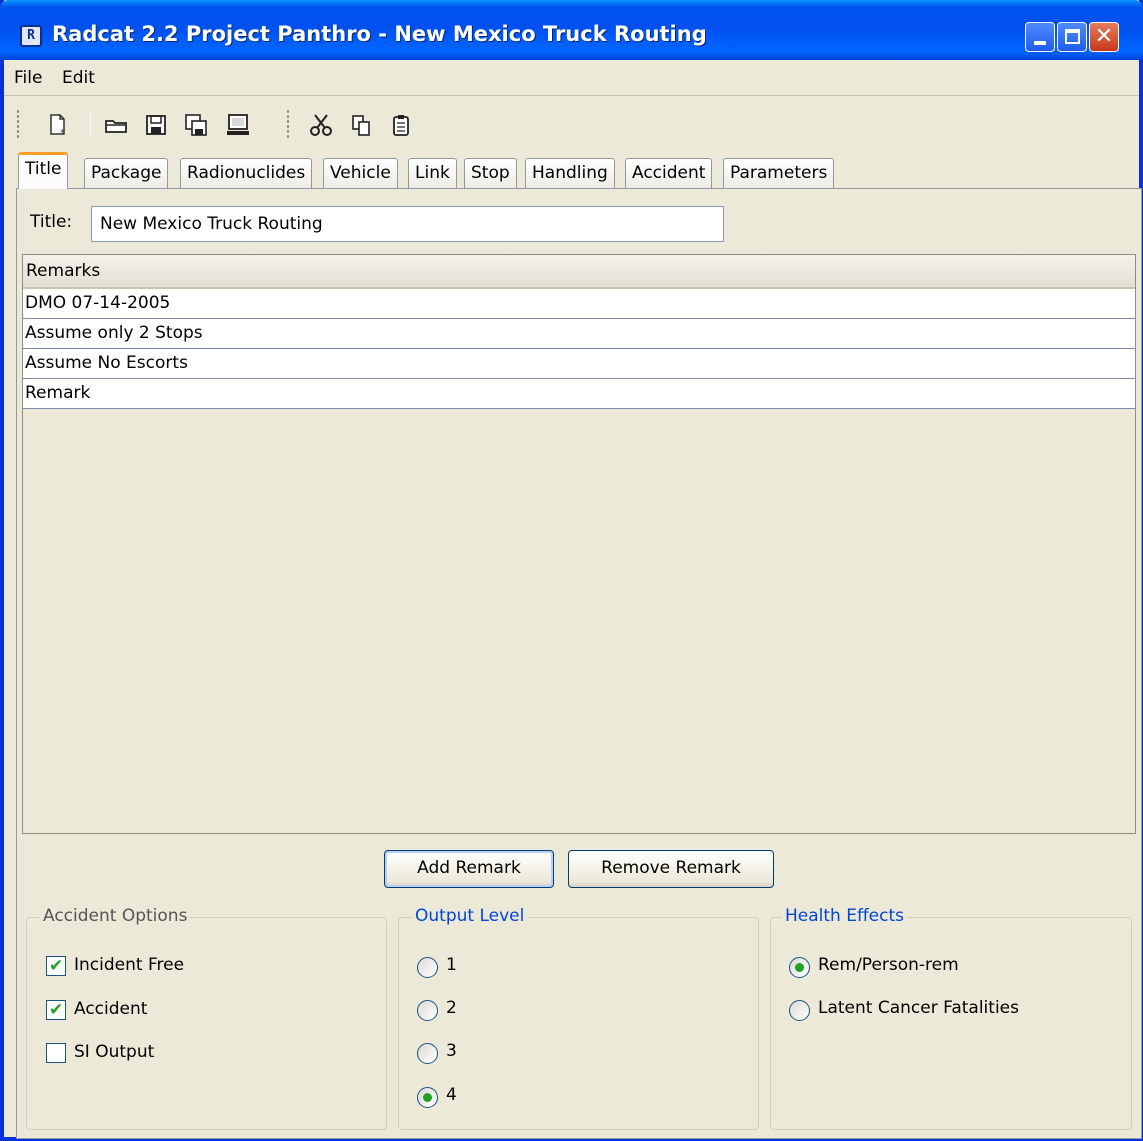 The image size is (1143, 1141). What do you see at coordinates (126, 173) in the screenshot?
I see `tab-package: Package` at bounding box center [126, 173].